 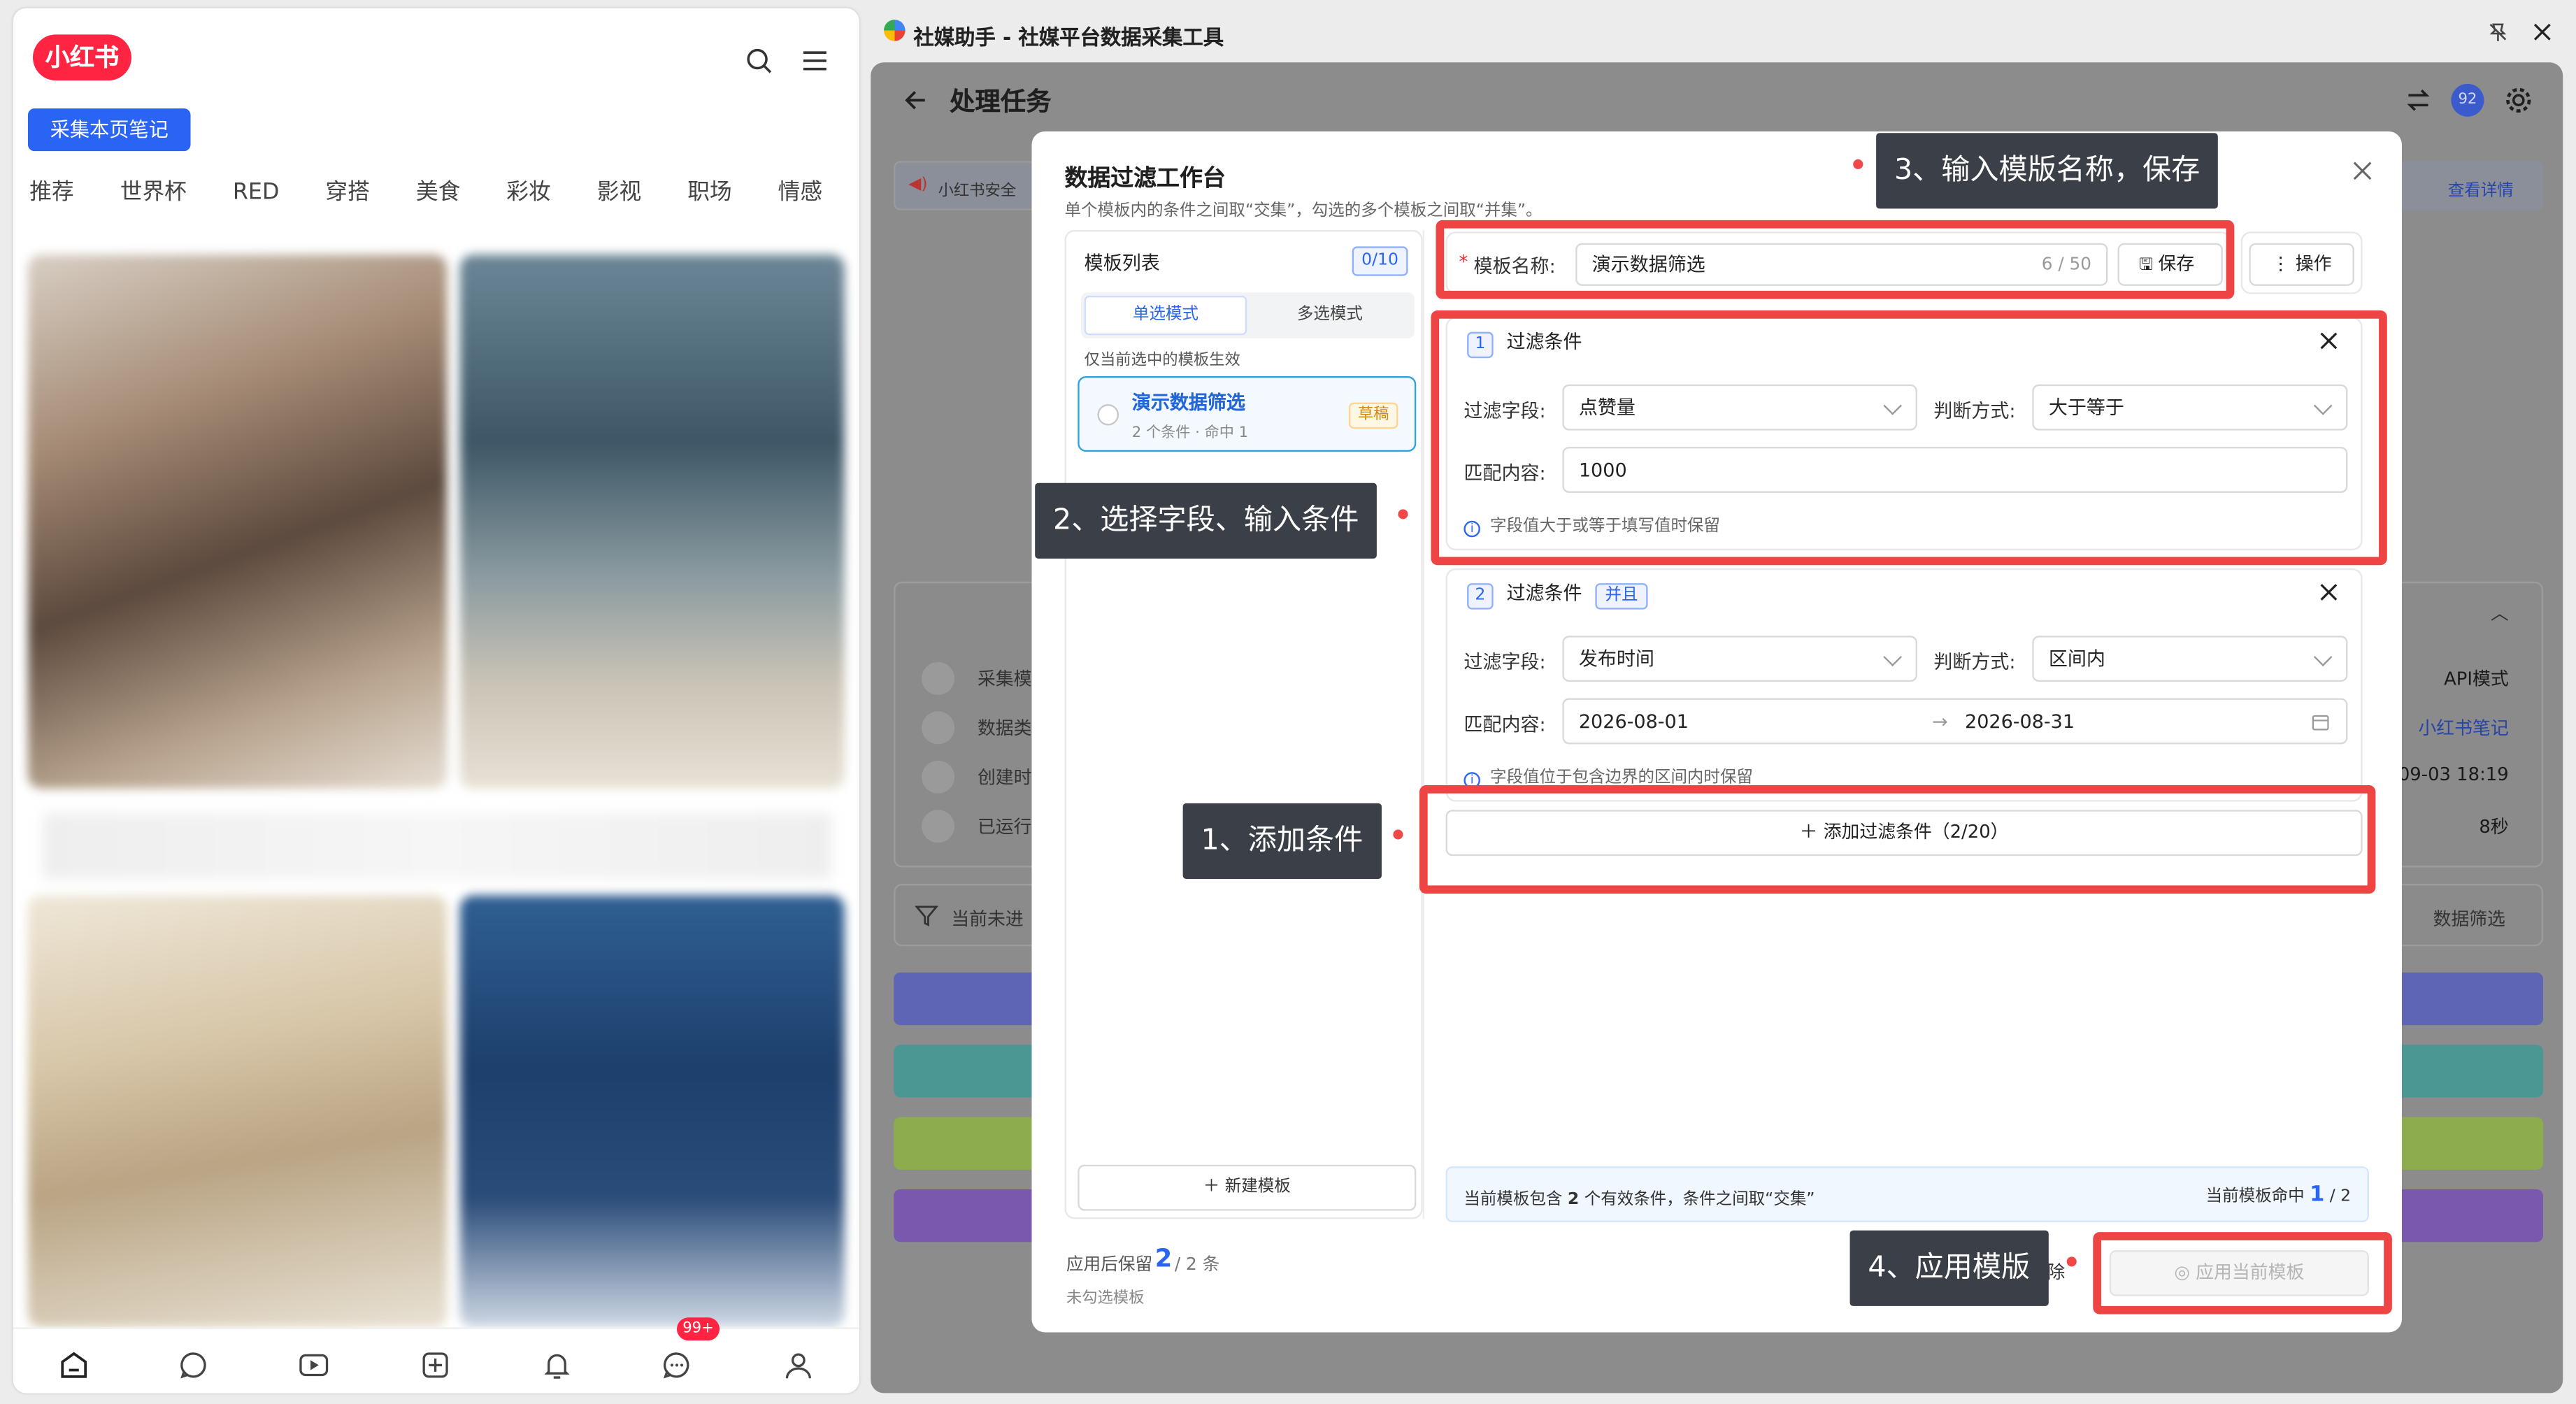 I want to click on gear-icon, so click(x=2518, y=100).